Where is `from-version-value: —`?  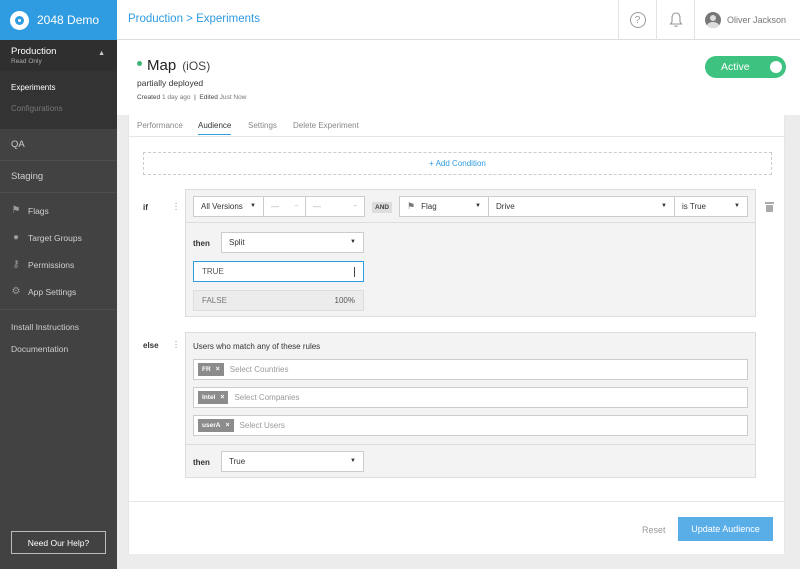 from-version-value: — is located at coordinates (275, 206).